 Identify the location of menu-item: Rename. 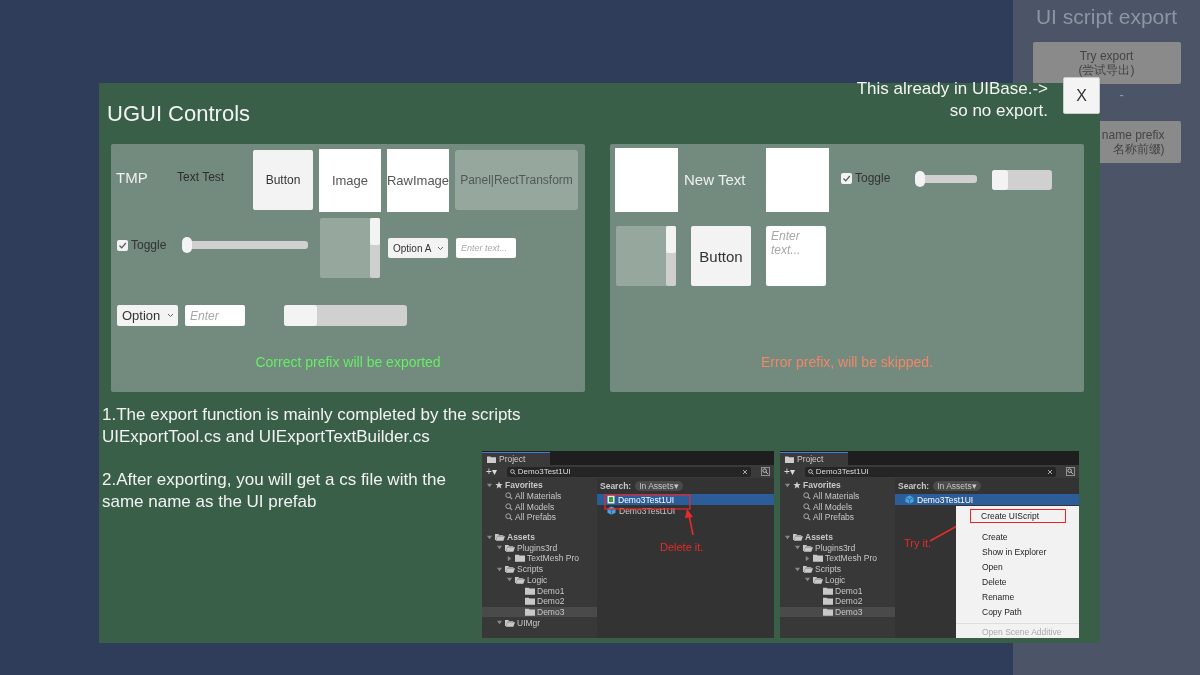
(1017, 596).